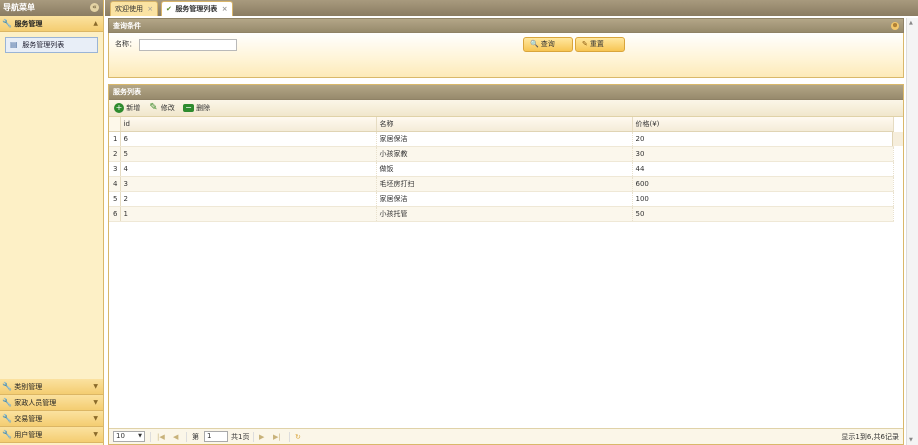  Describe the element at coordinates (28, 387) in the screenshot. I see `nav-group-label: 类别管理` at that location.